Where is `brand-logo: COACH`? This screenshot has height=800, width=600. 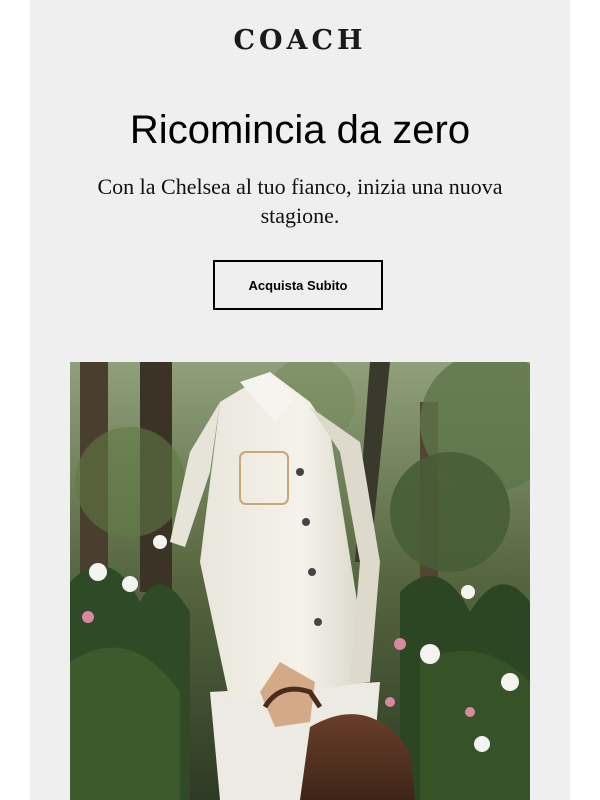 brand-logo: COACH is located at coordinates (300, 40).